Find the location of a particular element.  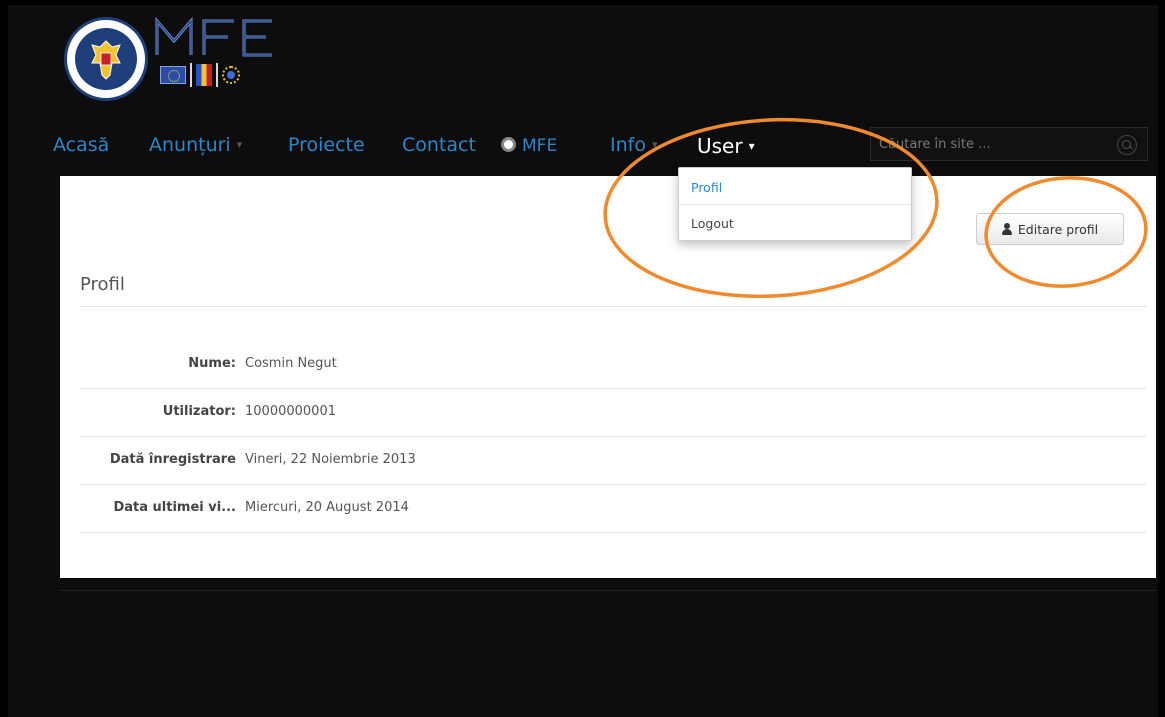

nav-item-proiecte: Proiecte is located at coordinates (326, 145).